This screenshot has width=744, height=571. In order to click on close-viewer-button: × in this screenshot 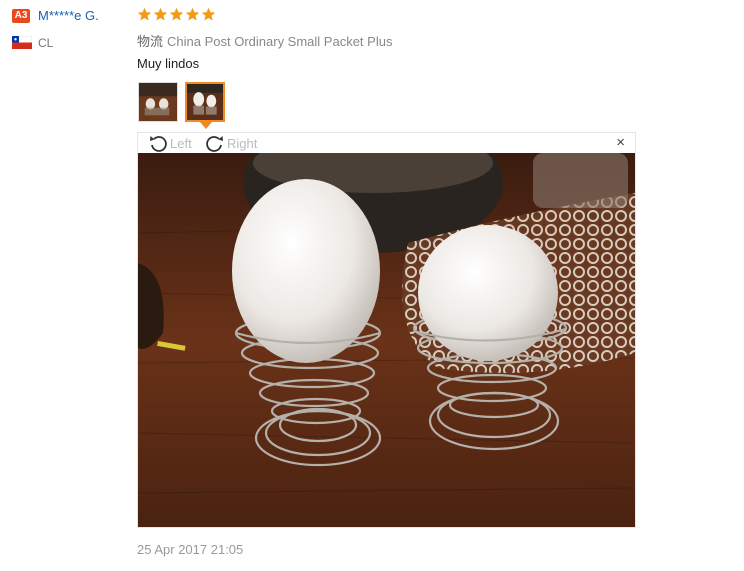, I will do `click(620, 143)`.